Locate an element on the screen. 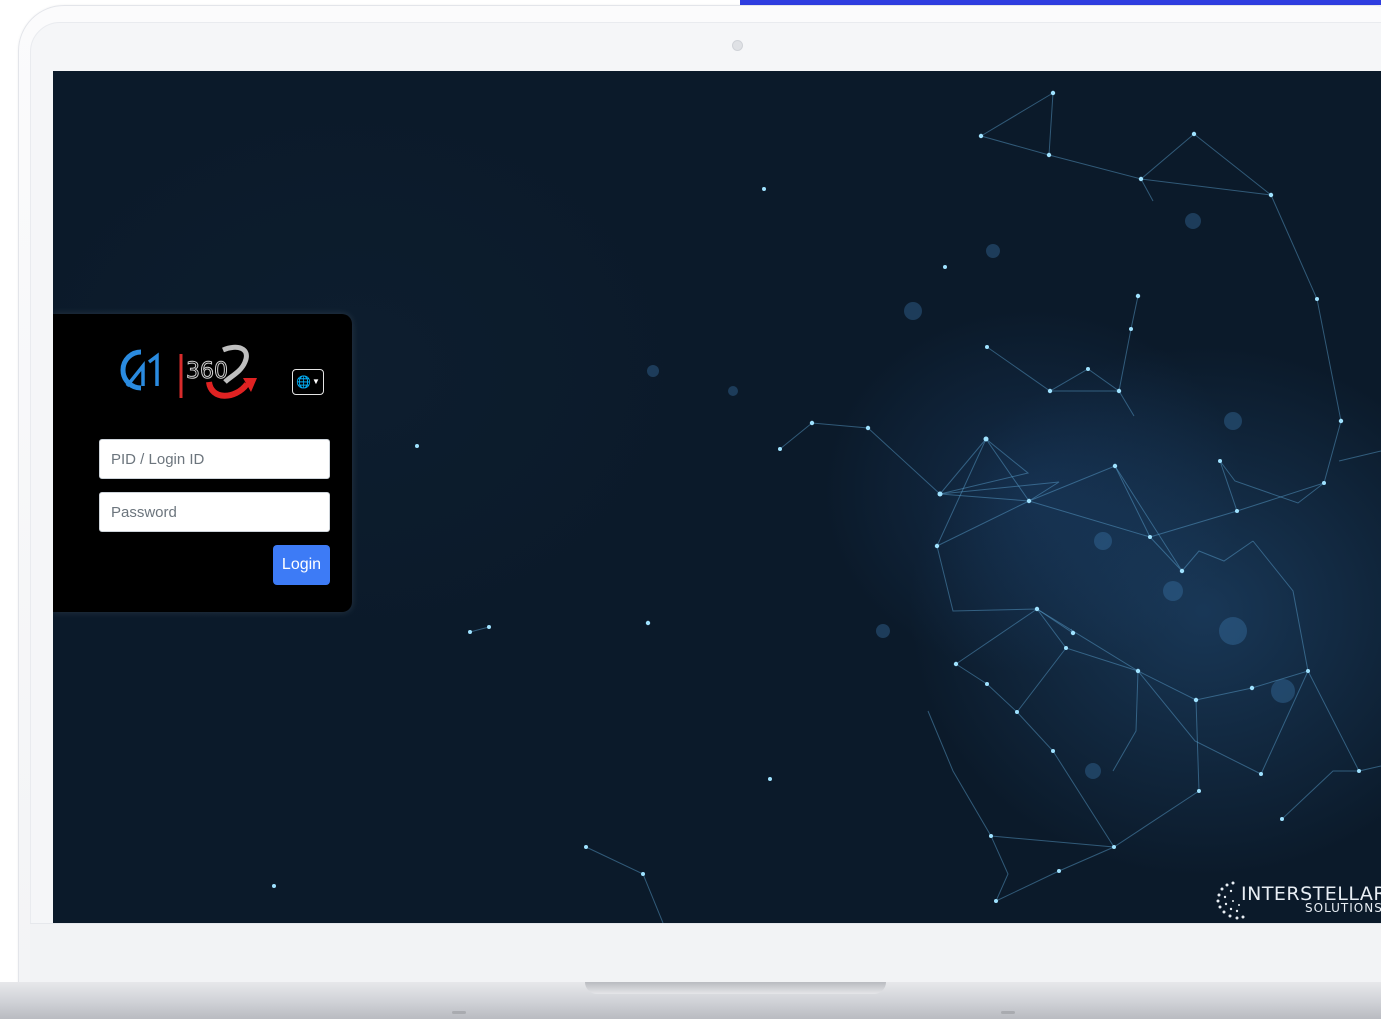 This screenshot has height=1019, width=1381. laptop-chin is located at coordinates (705, 952).